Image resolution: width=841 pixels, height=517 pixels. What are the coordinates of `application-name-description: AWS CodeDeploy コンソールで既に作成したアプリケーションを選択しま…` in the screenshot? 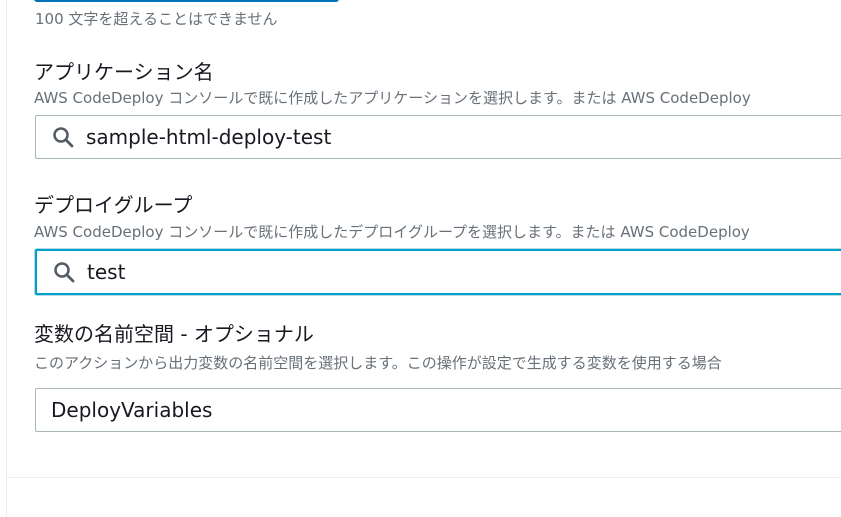 It's located at (392, 98).